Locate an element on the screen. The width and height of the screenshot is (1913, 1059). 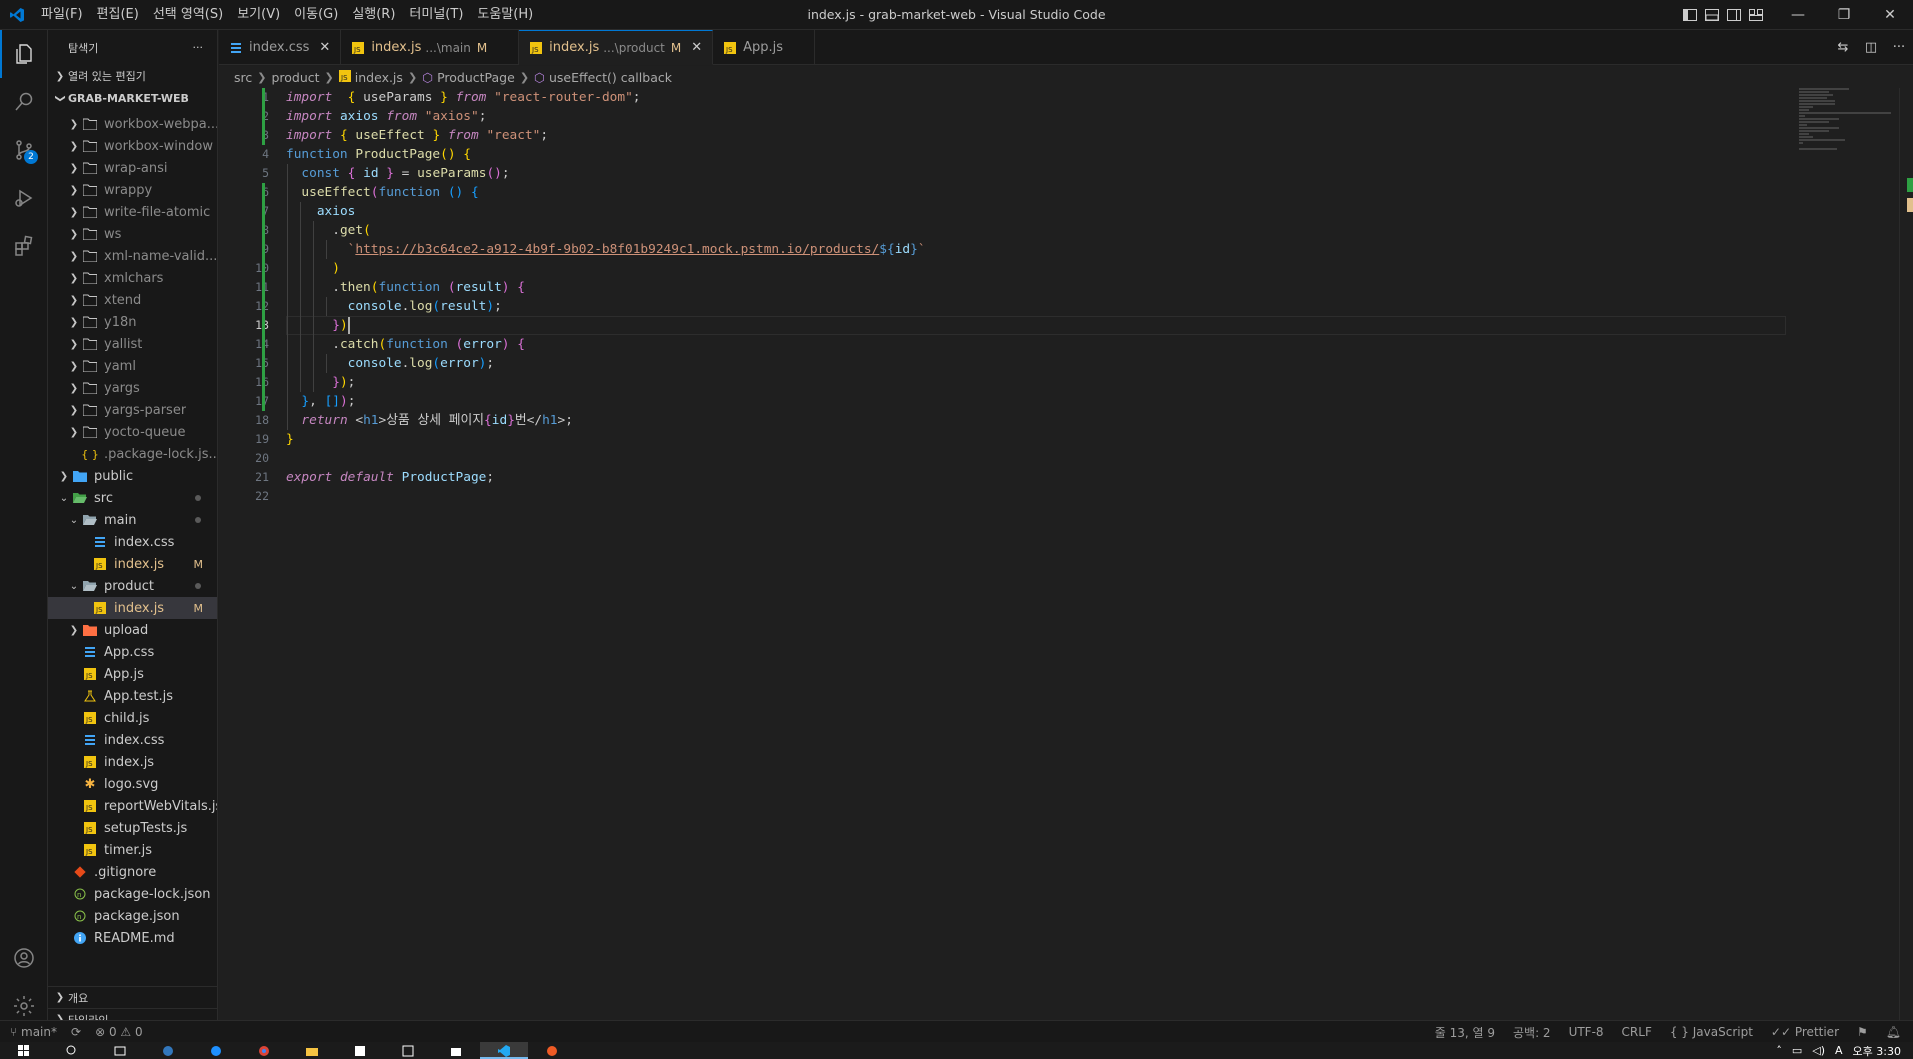
open-editors-section: ❯ 열려 있는 편집기 is located at coordinates (132, 76).